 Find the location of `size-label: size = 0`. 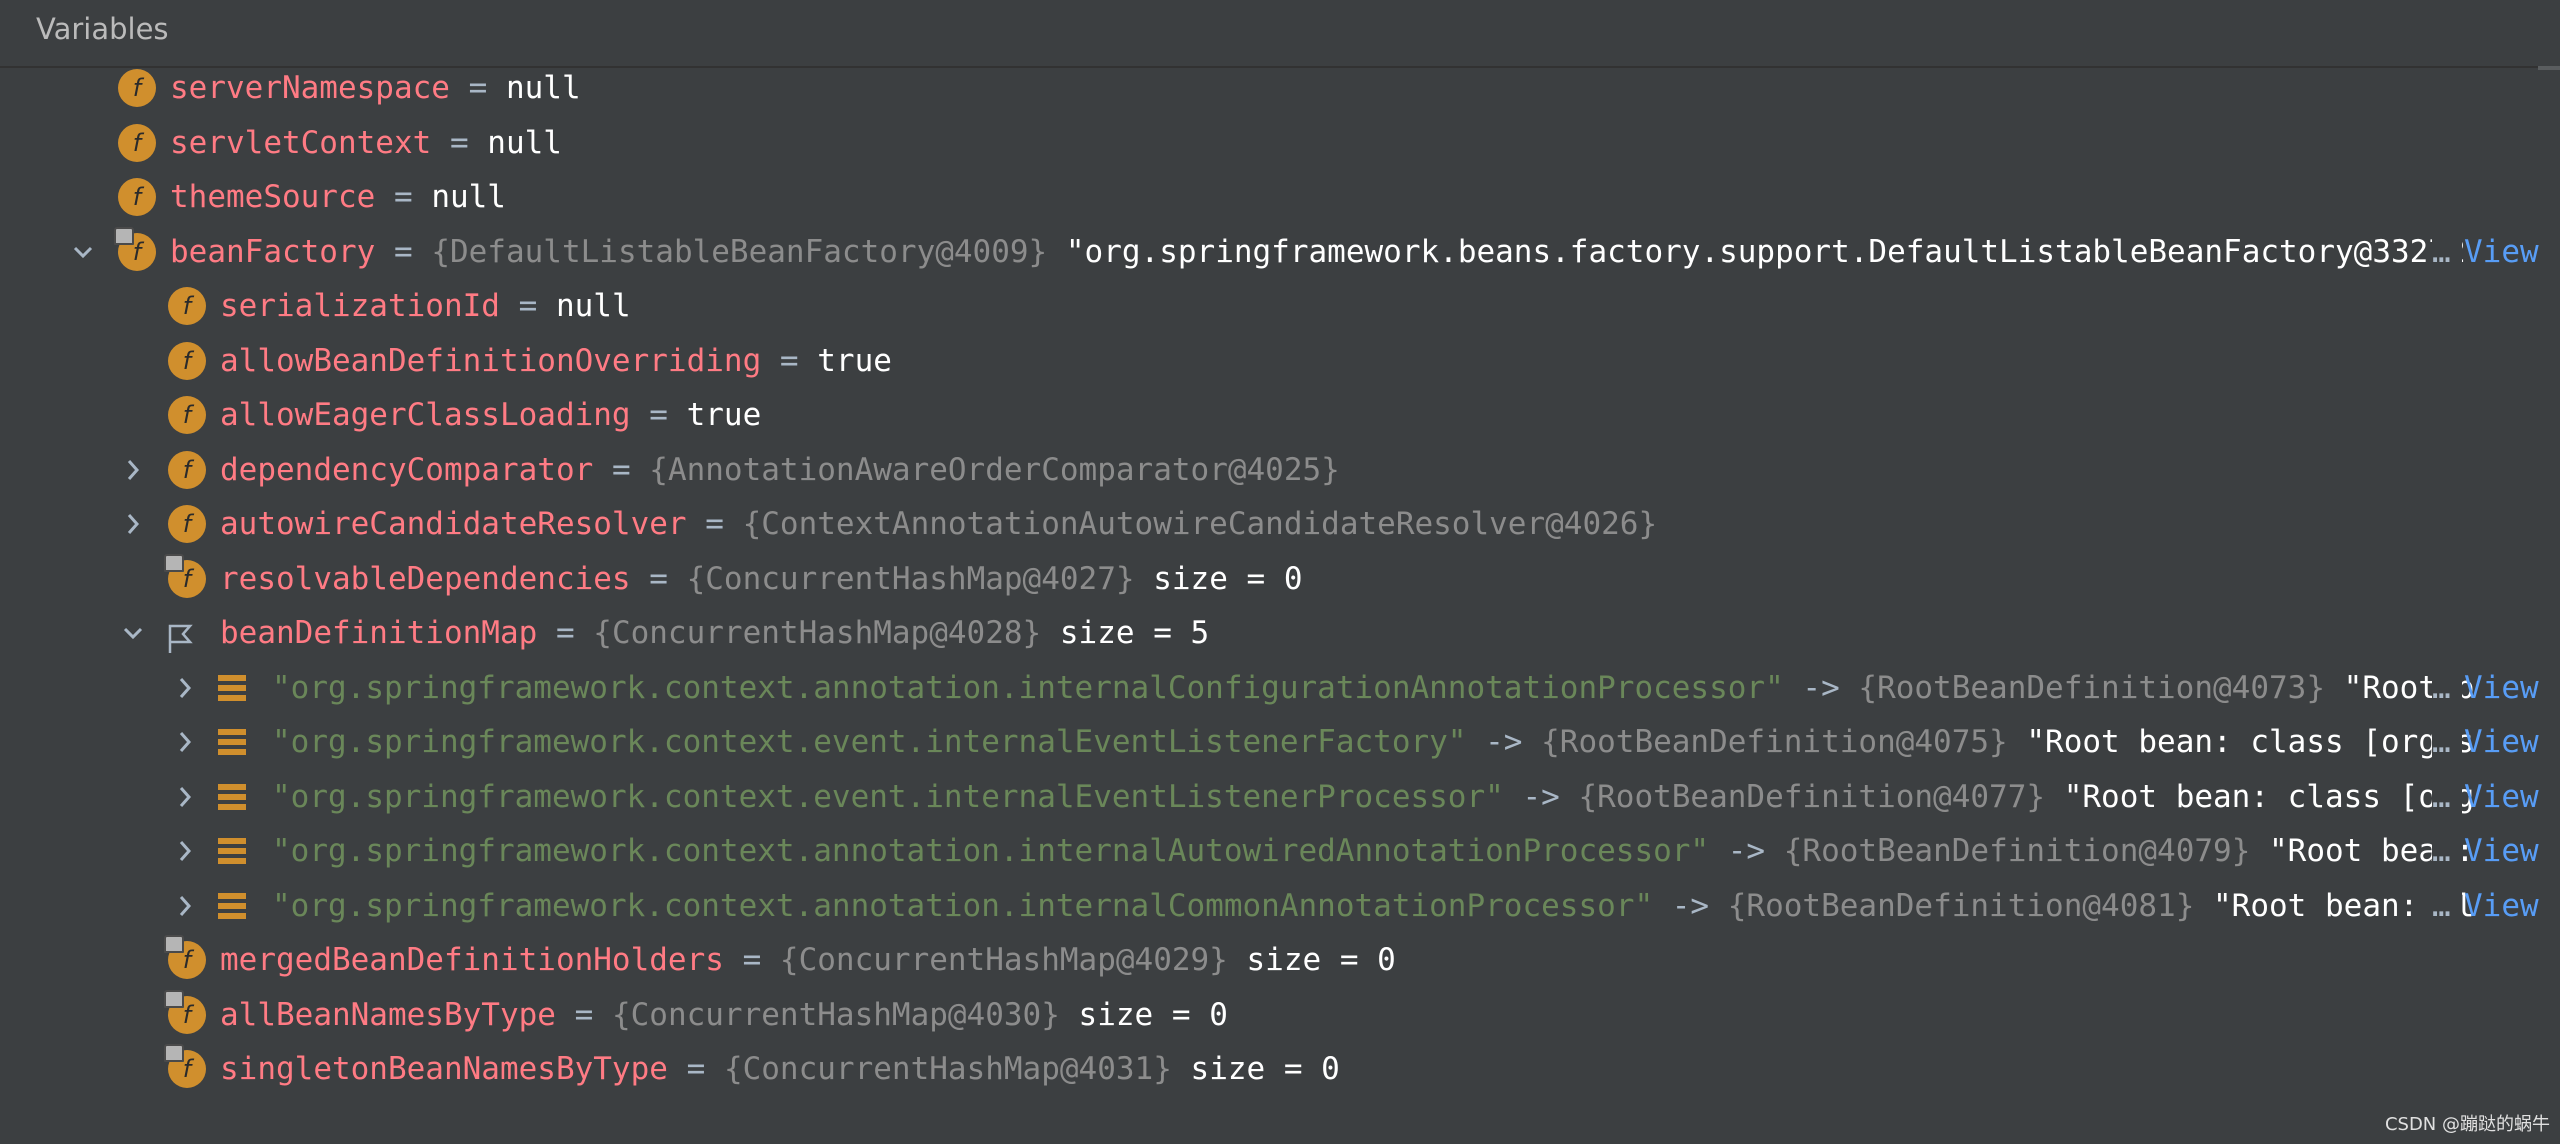

size-label: size = 0 is located at coordinates (1255, 1069).